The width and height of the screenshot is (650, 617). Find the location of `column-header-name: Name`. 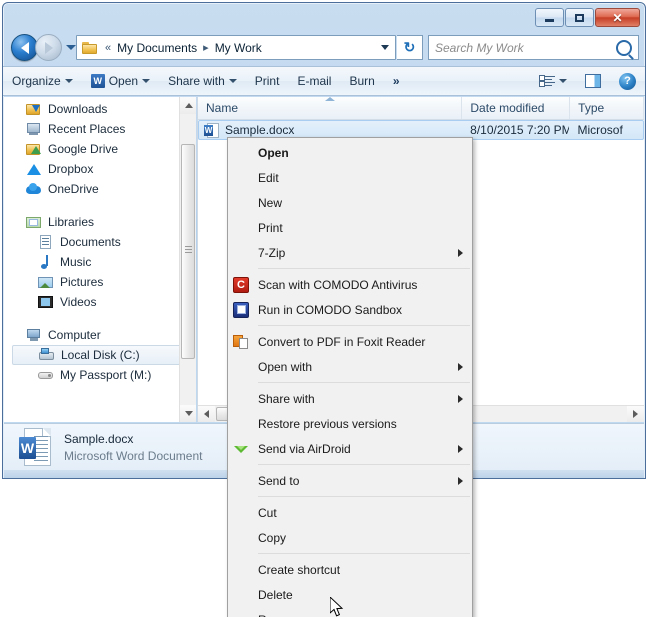

column-header-name: Name is located at coordinates (330, 108).